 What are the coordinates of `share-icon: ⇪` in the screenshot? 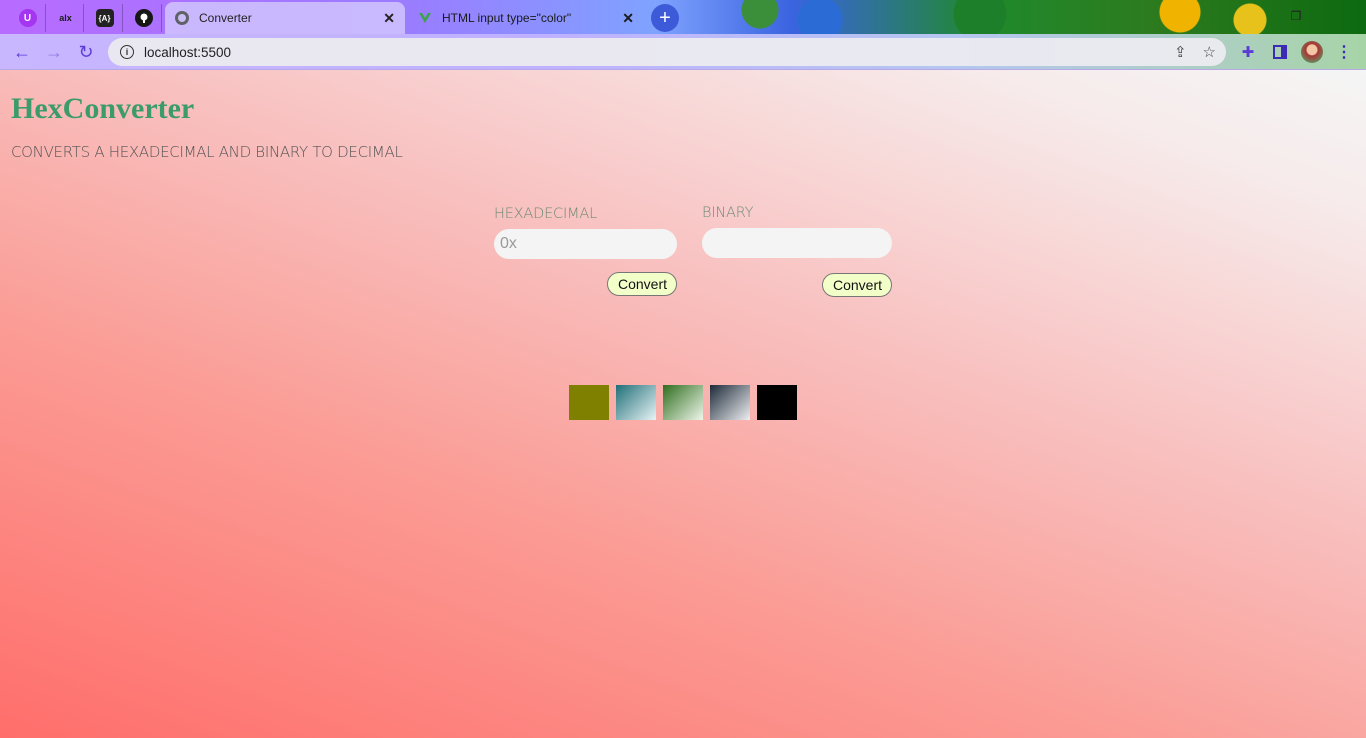 It's located at (1180, 52).